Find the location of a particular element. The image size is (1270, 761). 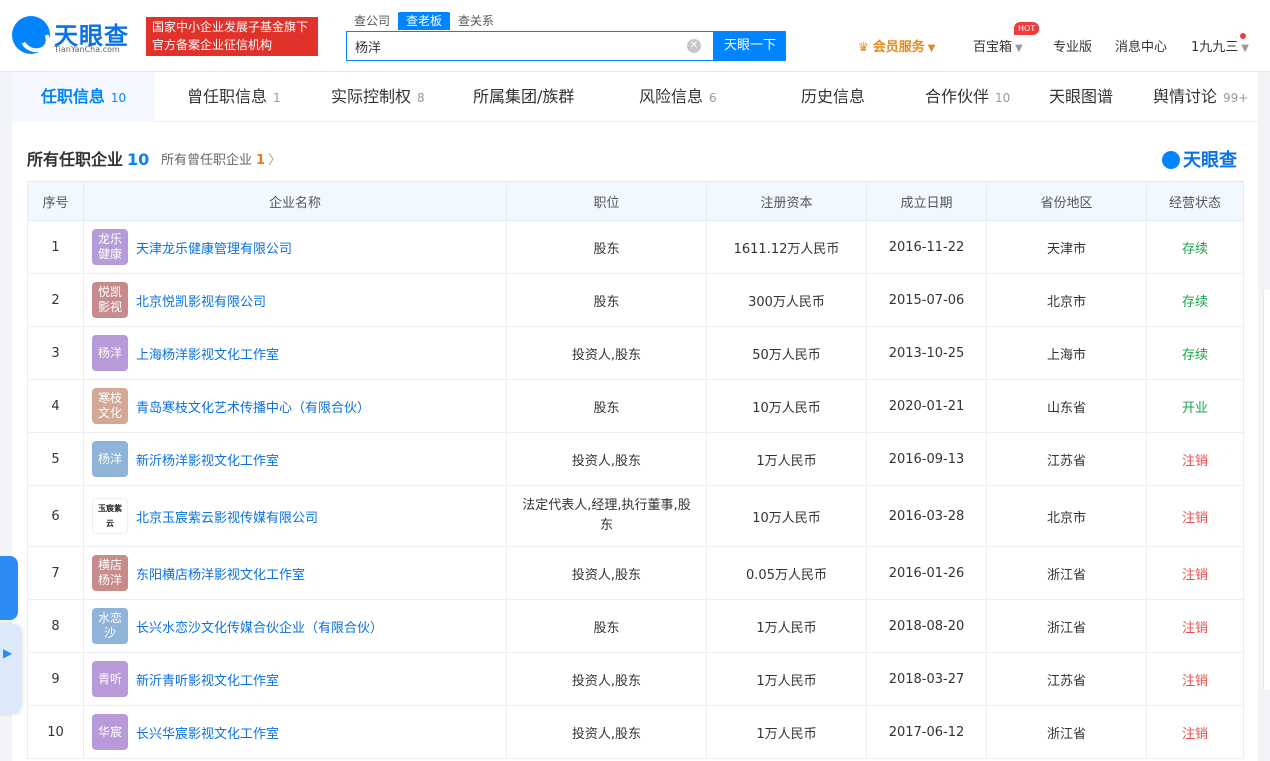

table-row: 5 杨洋 新沂杨洋影视文化工作室 投资人,股东 1万人民币 2016-09-13 江苏省 注销 is located at coordinates (635, 459).